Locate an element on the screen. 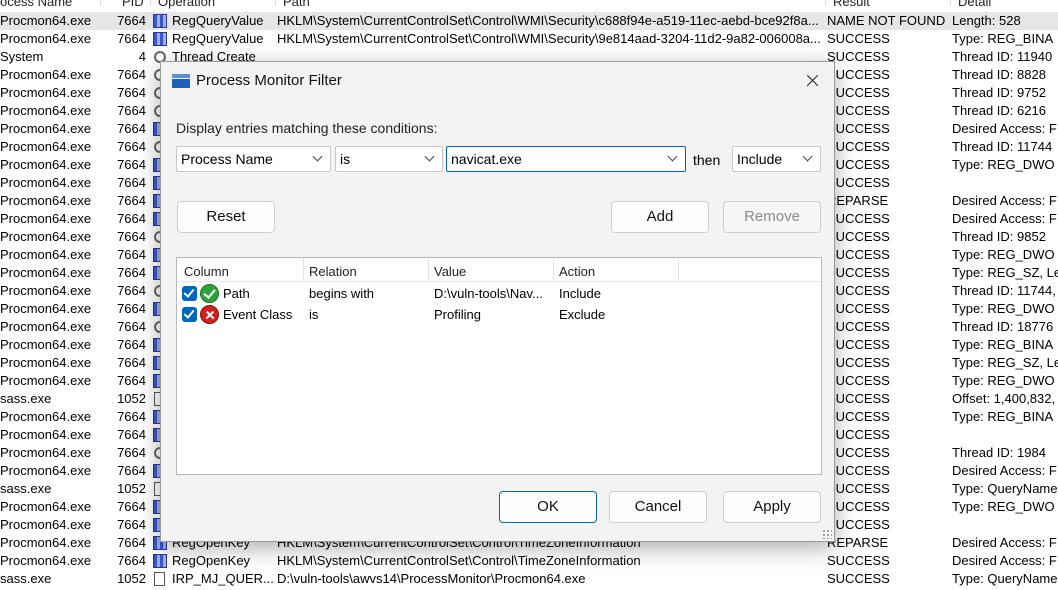  filter-list-header: Column Relation Value Action is located at coordinates (499, 270).